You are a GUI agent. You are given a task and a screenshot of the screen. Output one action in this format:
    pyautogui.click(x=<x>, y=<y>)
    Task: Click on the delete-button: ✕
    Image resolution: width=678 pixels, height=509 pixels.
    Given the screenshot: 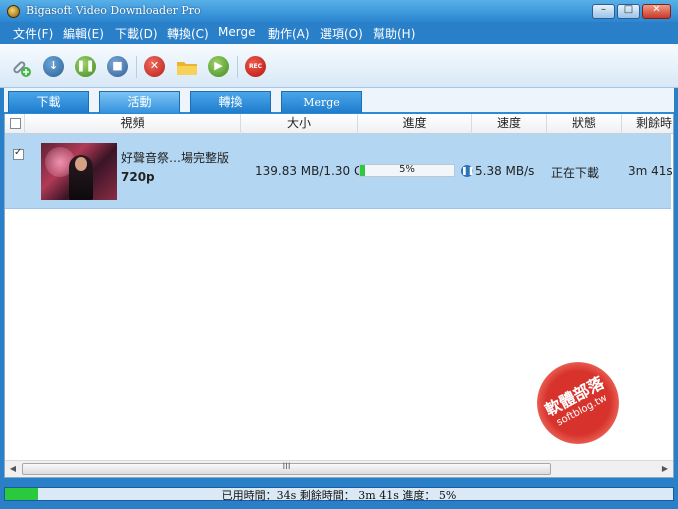 What is the action you would take?
    pyautogui.click(x=154, y=66)
    